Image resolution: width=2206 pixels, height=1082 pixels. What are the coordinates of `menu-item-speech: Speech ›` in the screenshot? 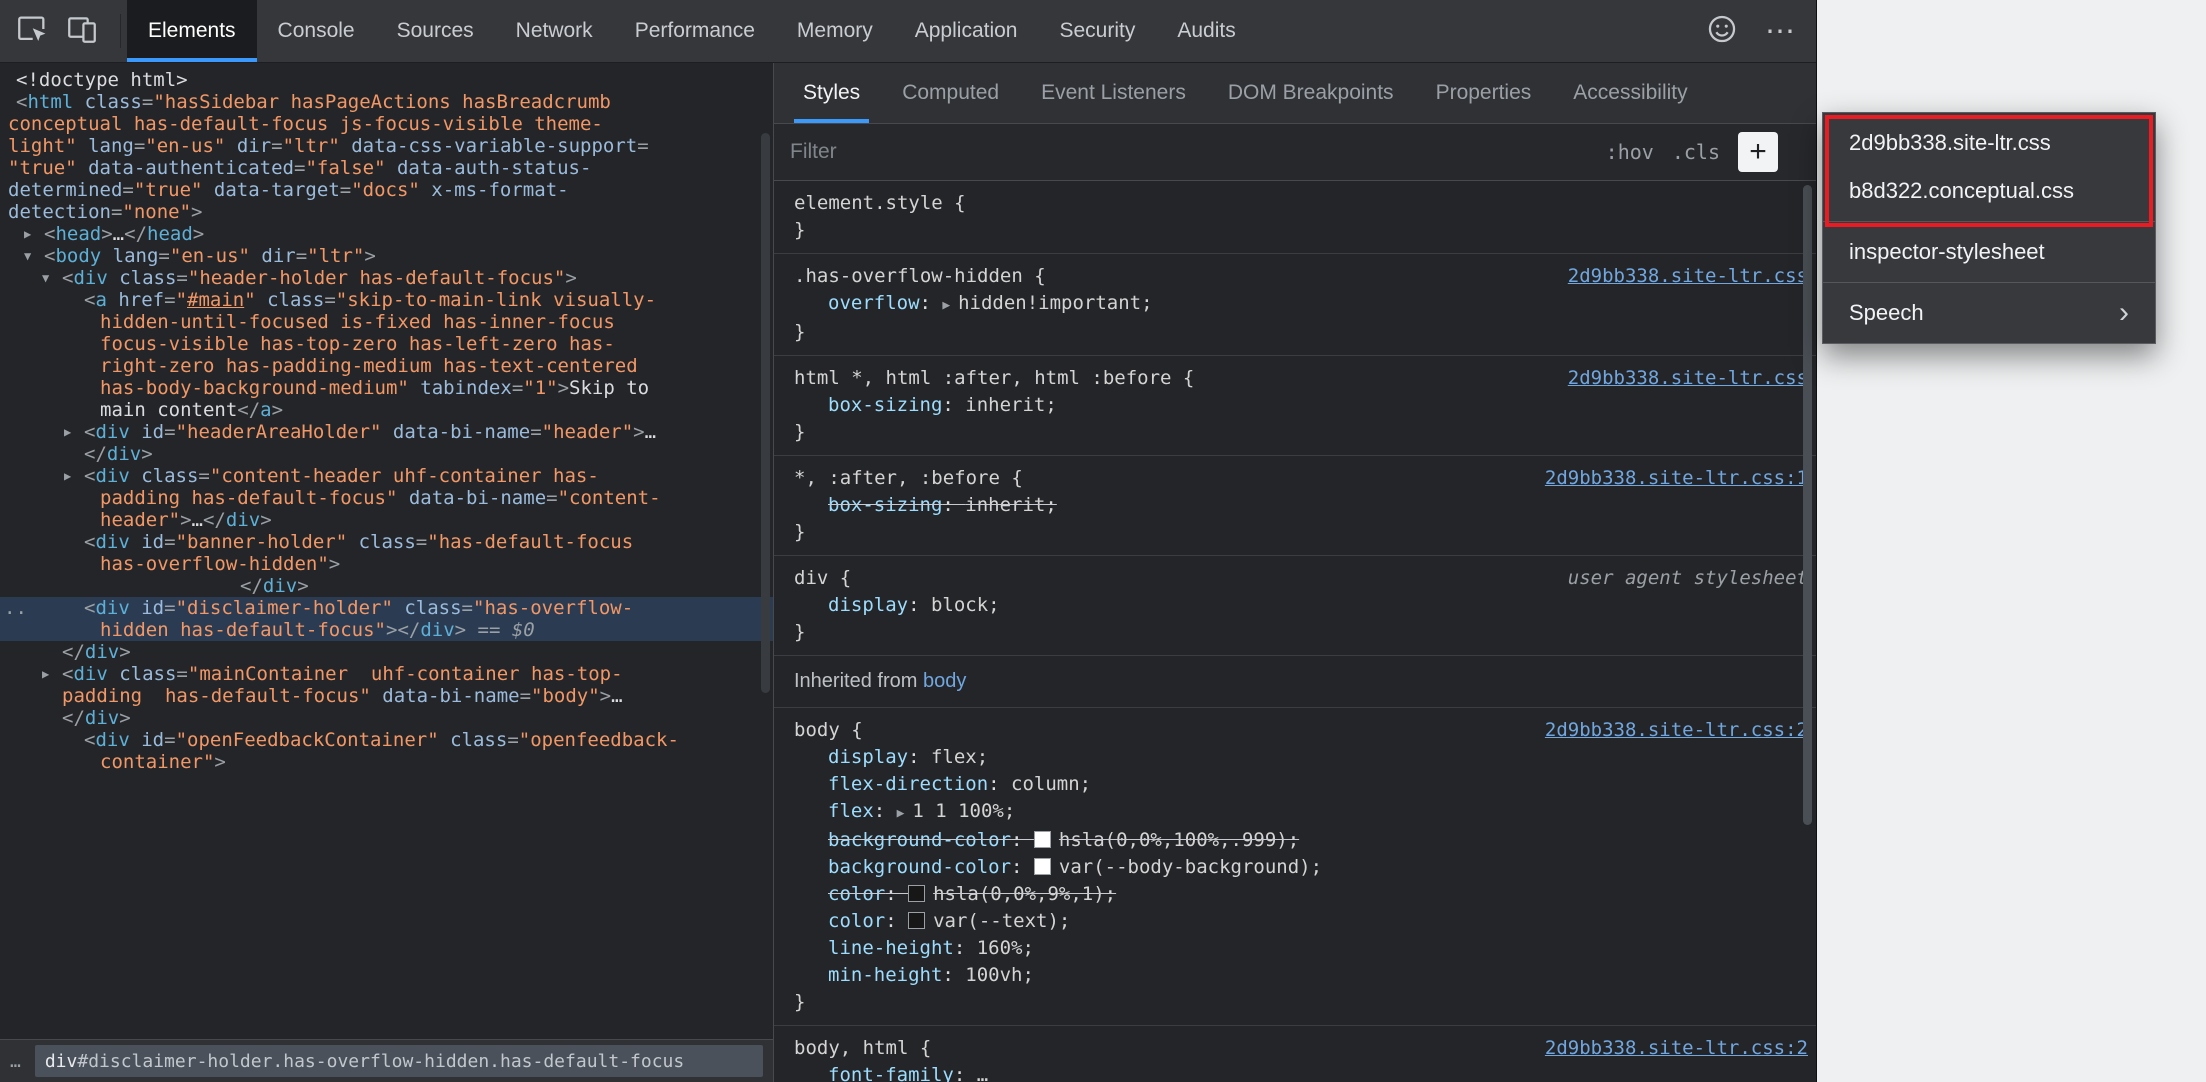 It's located at (1989, 313).